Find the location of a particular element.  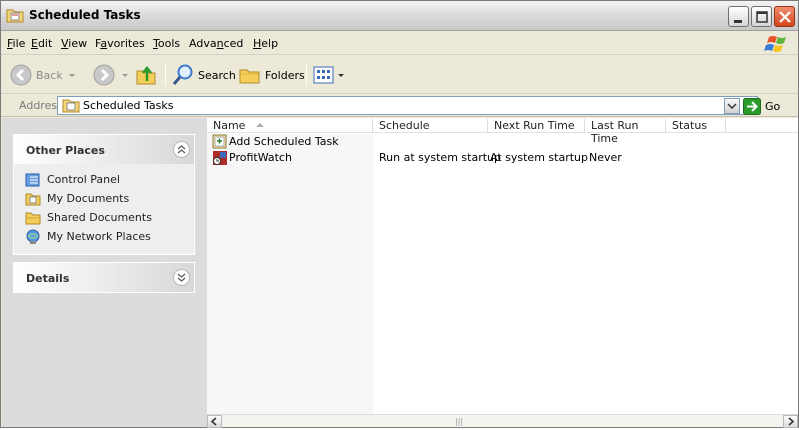

views-dropdown-icon is located at coordinates (341, 75).